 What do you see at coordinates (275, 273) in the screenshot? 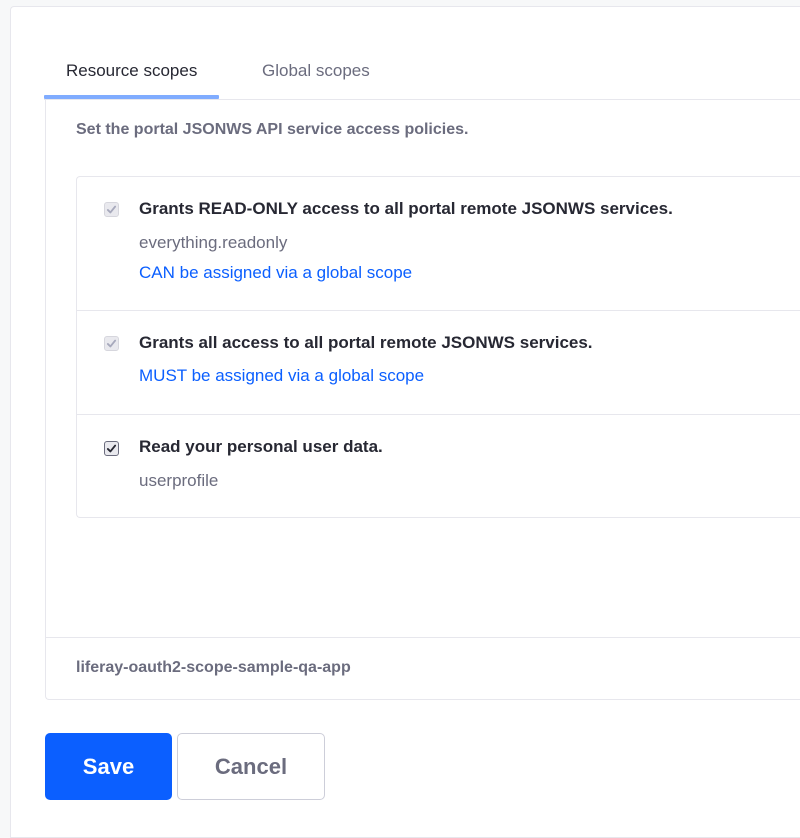
I see `scope-global-link: CAN be assigned via a global scope` at bounding box center [275, 273].